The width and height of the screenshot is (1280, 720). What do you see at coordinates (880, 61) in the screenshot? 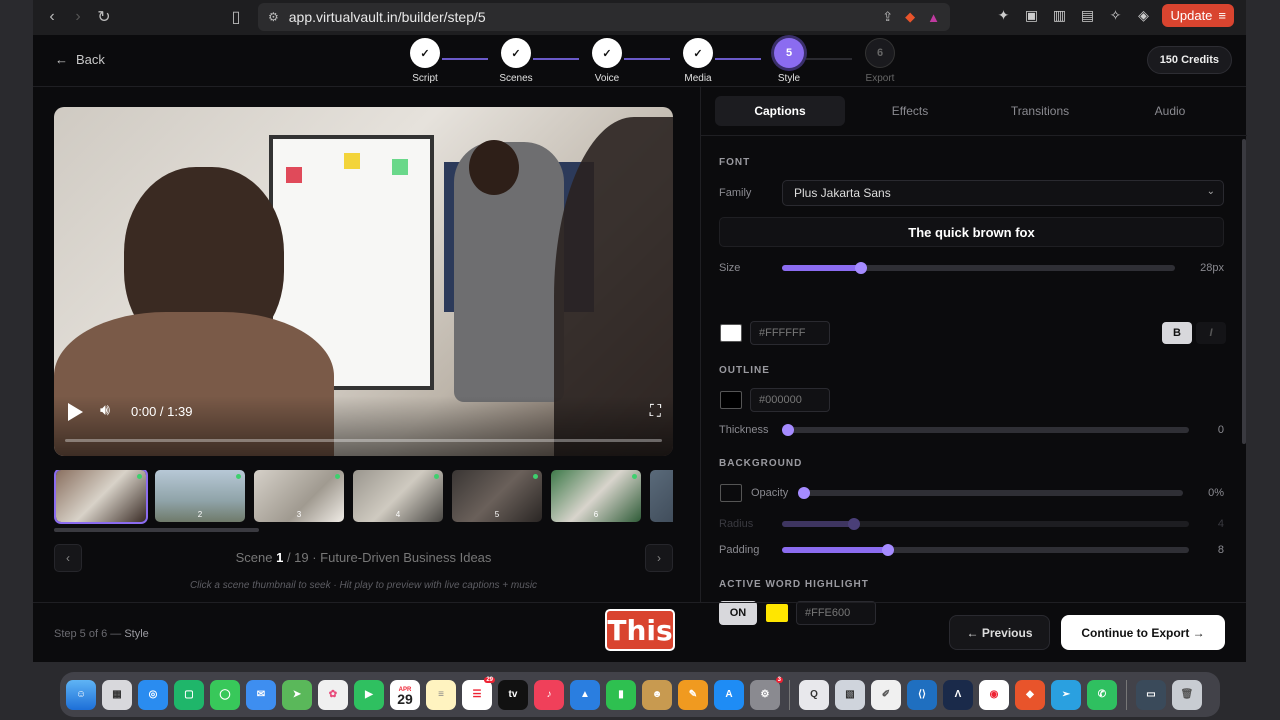
I see `step-export: 6 Export` at bounding box center [880, 61].